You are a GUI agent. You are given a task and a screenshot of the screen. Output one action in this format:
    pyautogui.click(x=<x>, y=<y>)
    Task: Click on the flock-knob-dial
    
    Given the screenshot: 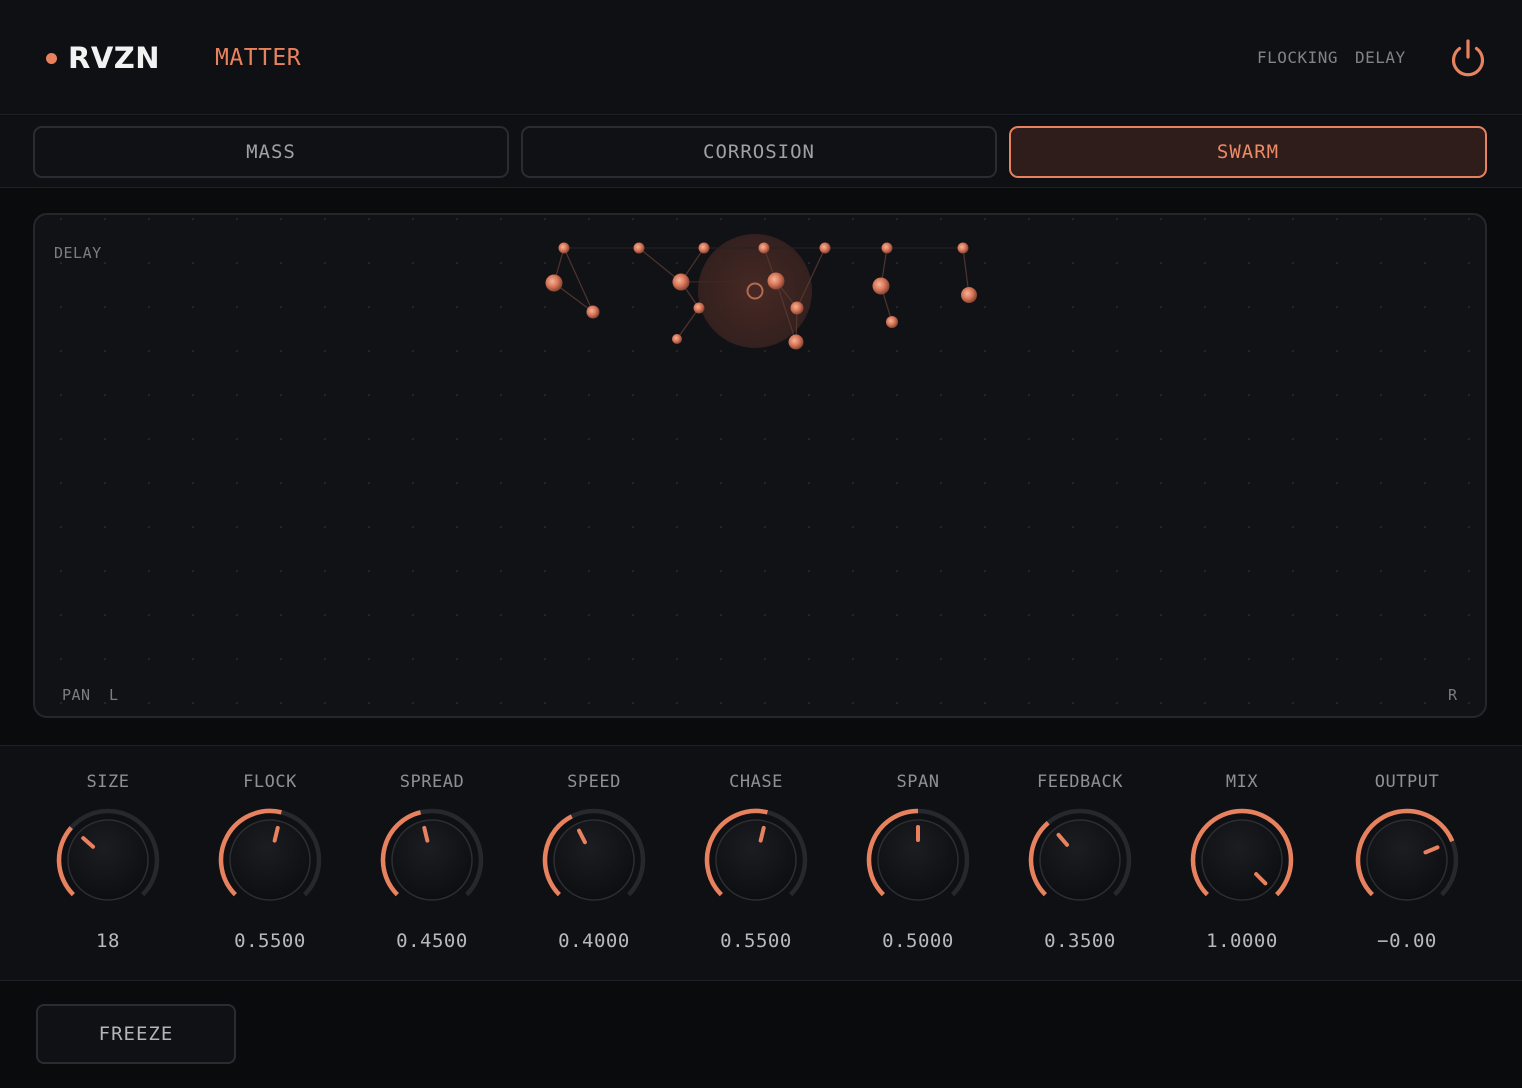 What is the action you would take?
    pyautogui.click(x=270, y=860)
    